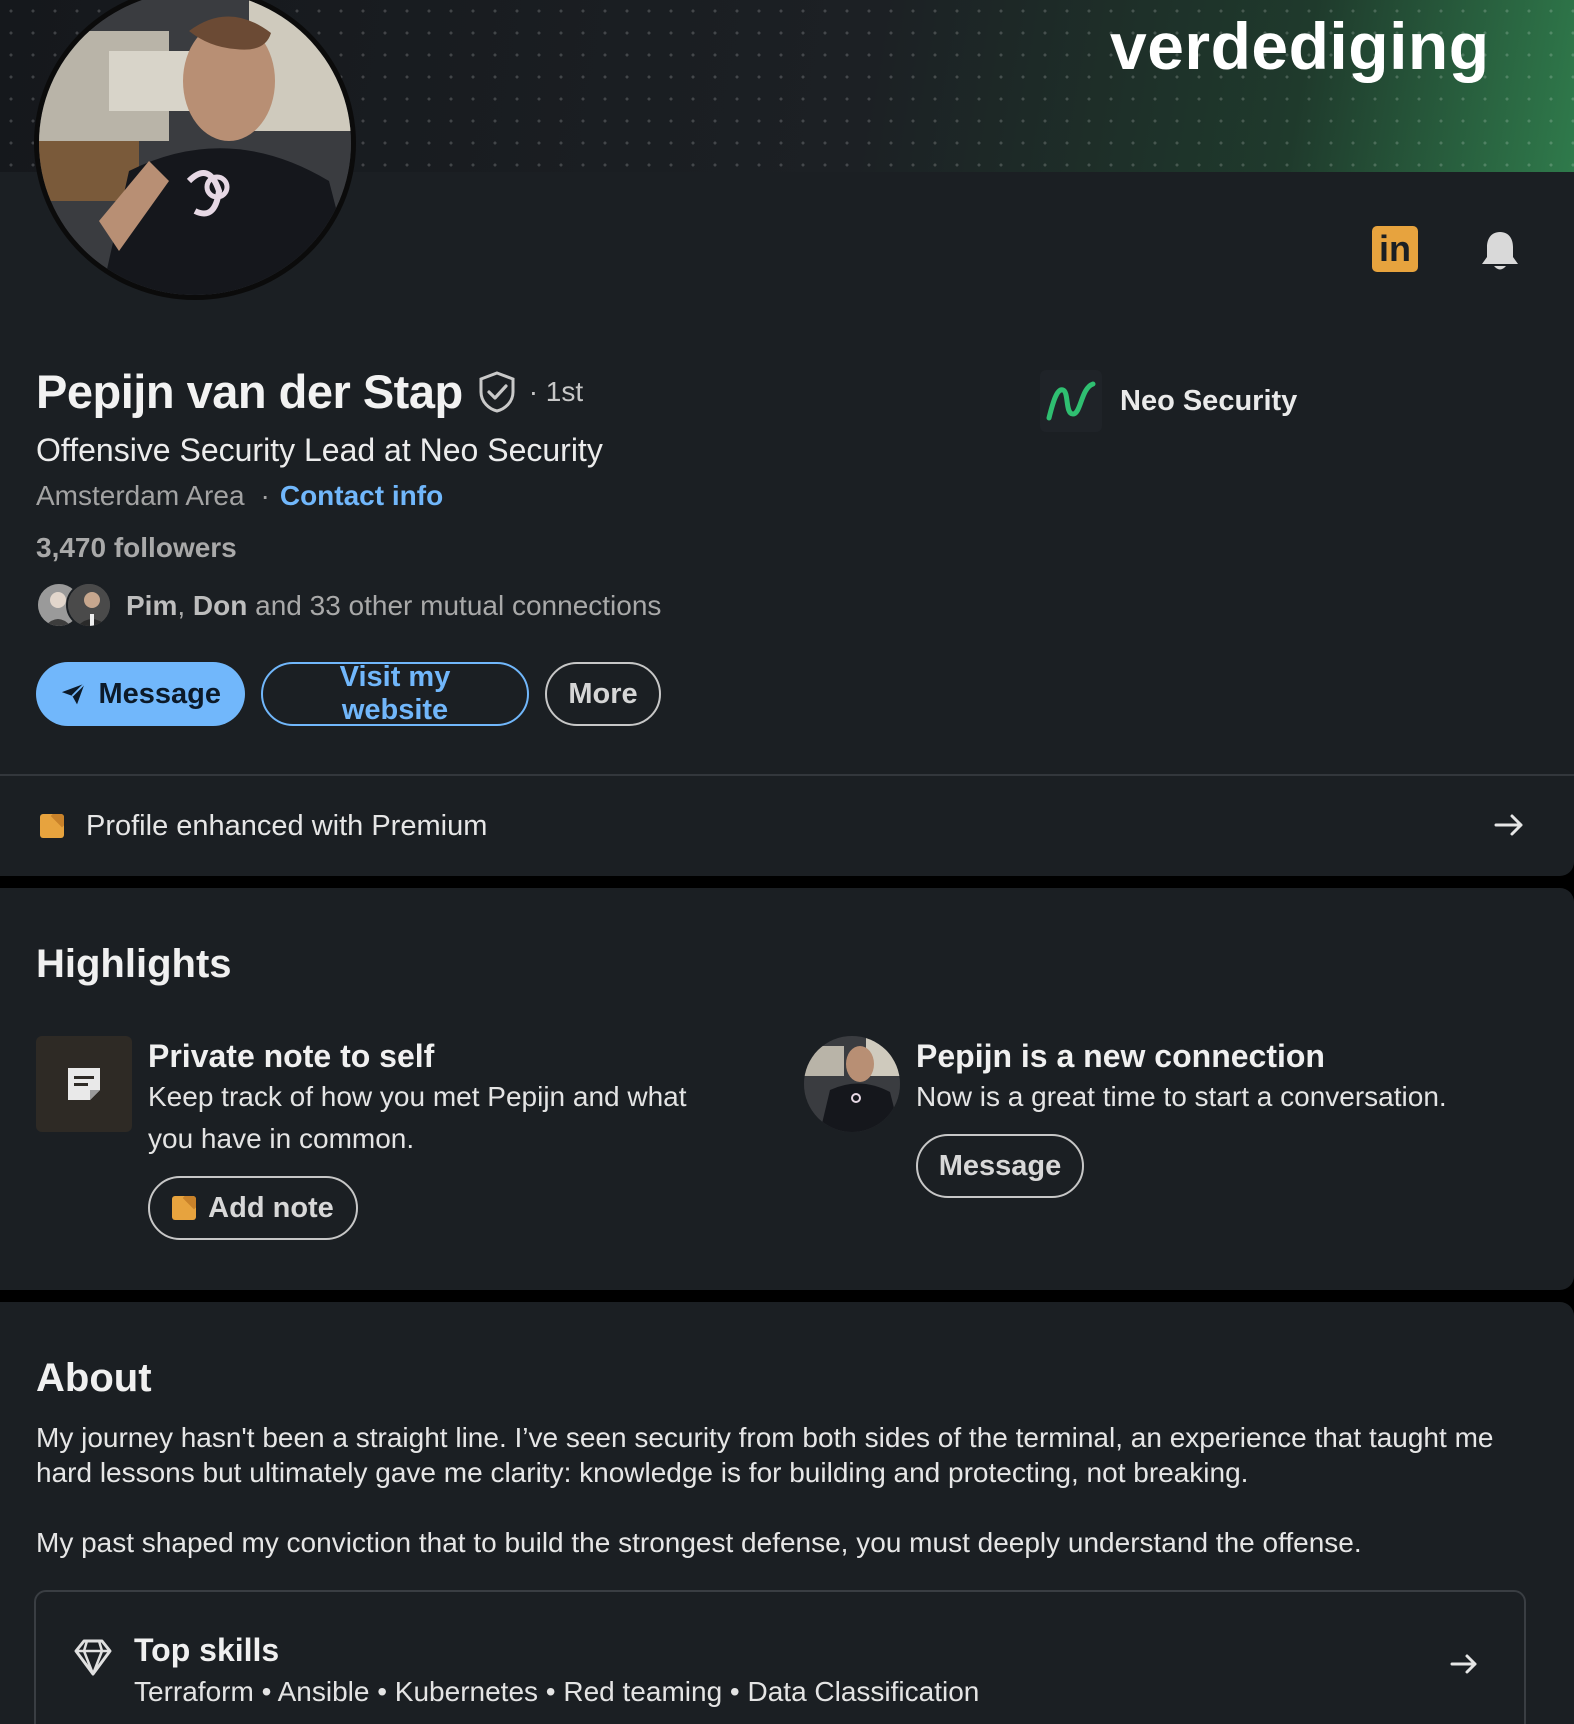  Describe the element at coordinates (140, 495) in the screenshot. I see `profile-location: Amsterdam Area` at that location.